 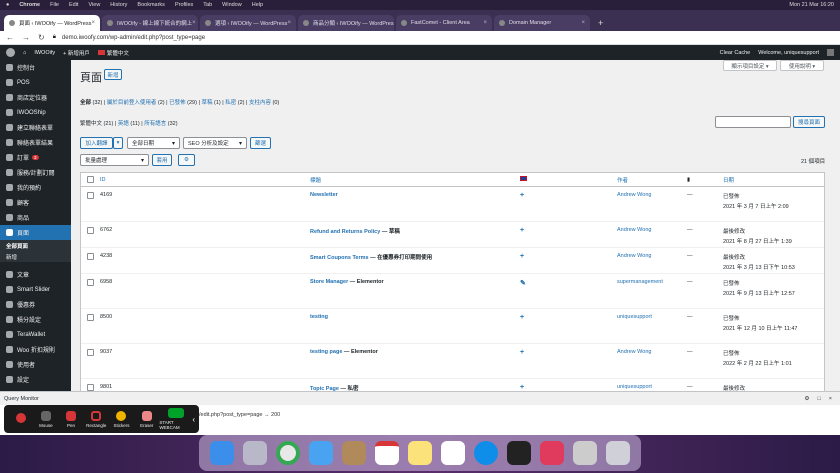 I want to click on trash-icon, so click(x=618, y=453).